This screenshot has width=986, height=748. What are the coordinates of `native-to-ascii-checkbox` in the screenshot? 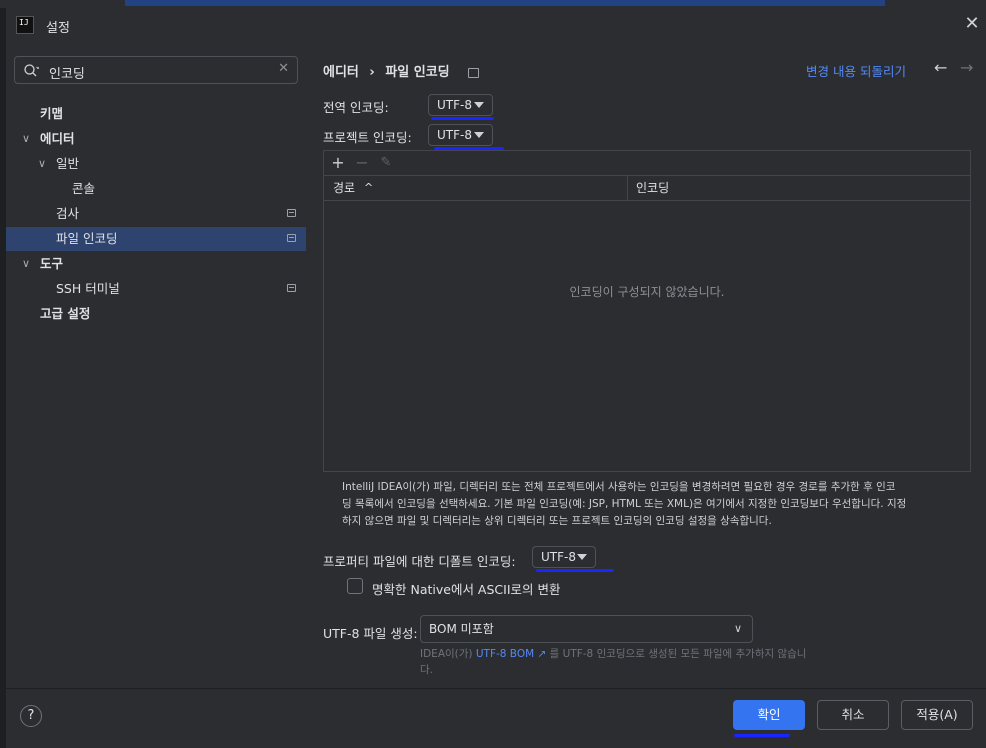 It's located at (355, 586).